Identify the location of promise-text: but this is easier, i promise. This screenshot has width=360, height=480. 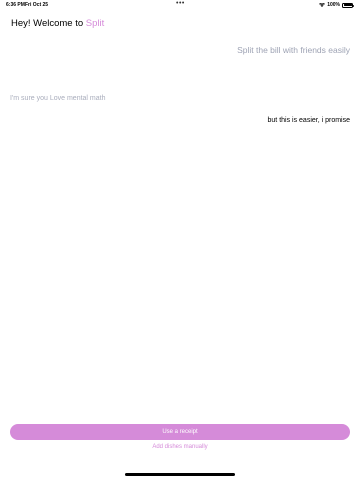
(308, 120).